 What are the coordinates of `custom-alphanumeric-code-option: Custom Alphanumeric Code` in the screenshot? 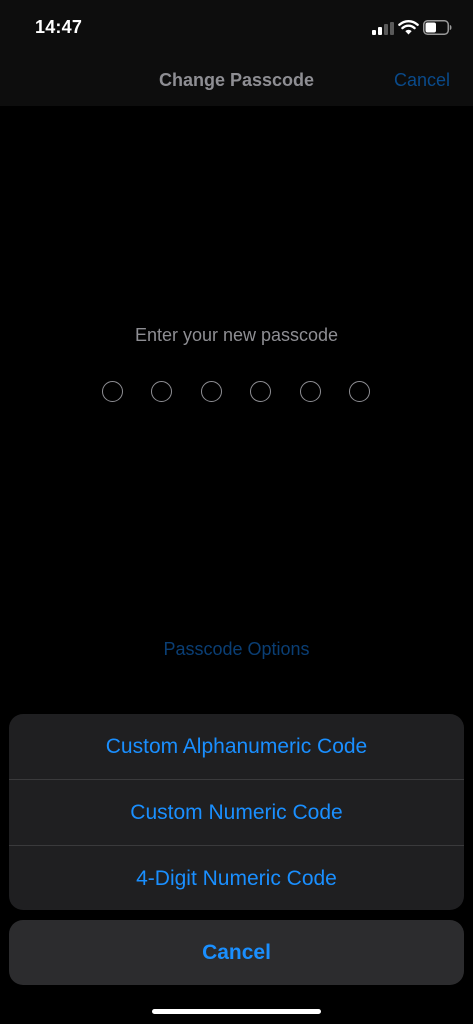 It's located at (236, 746).